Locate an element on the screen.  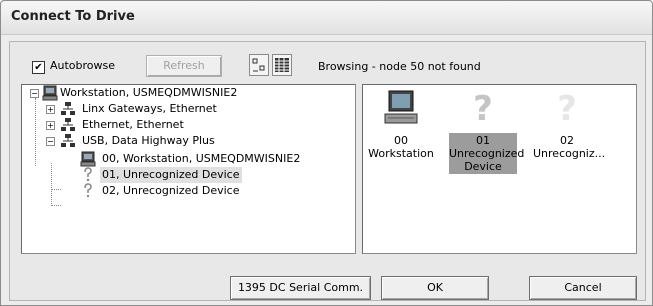
tree-item-label: Linx Gateways, Ethernet is located at coordinates (149, 108).